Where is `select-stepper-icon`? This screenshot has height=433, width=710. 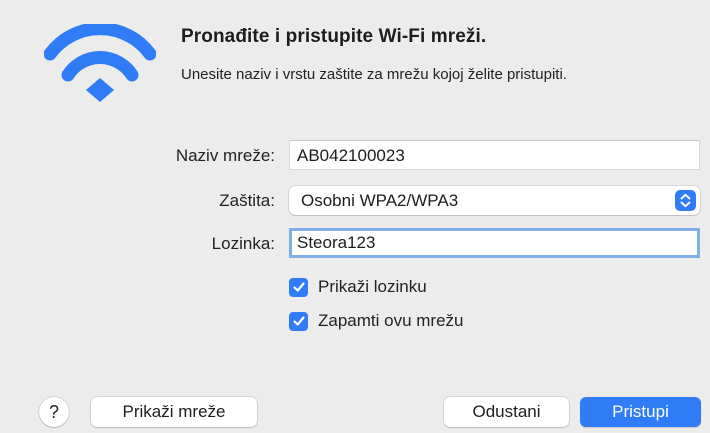
select-stepper-icon is located at coordinates (685, 200).